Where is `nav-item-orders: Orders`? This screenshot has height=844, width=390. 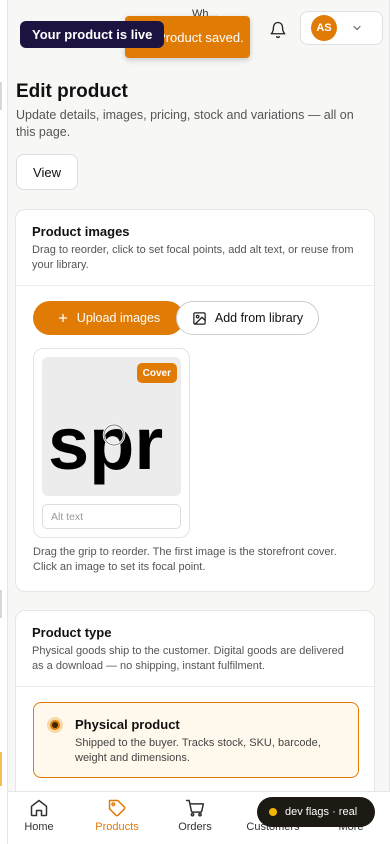
nav-item-orders: Orders is located at coordinates (195, 815).